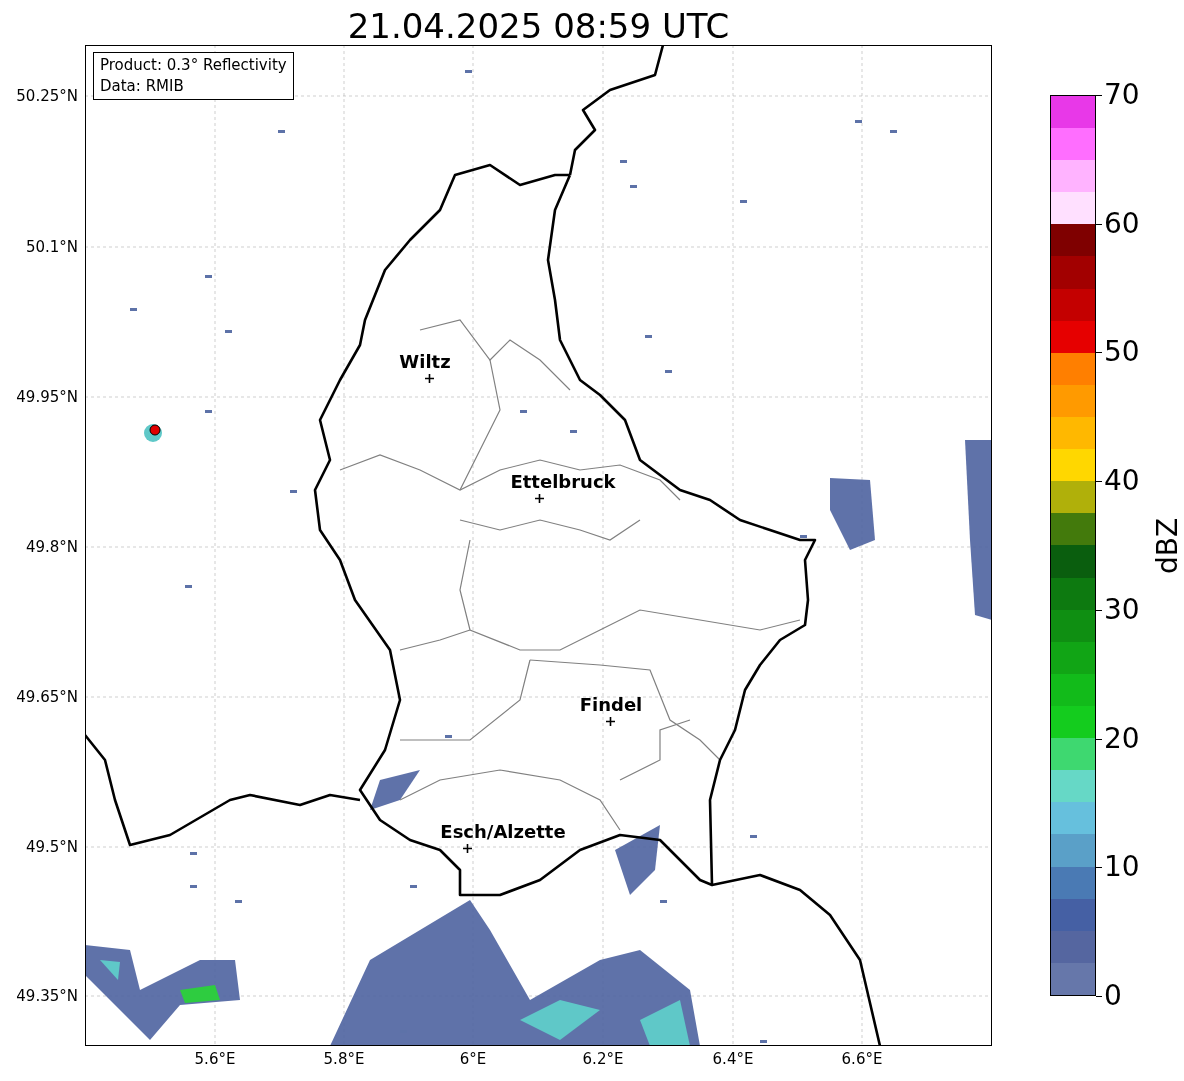  What do you see at coordinates (47, 96) in the screenshot?
I see `latitude-label: 50.25°N` at bounding box center [47, 96].